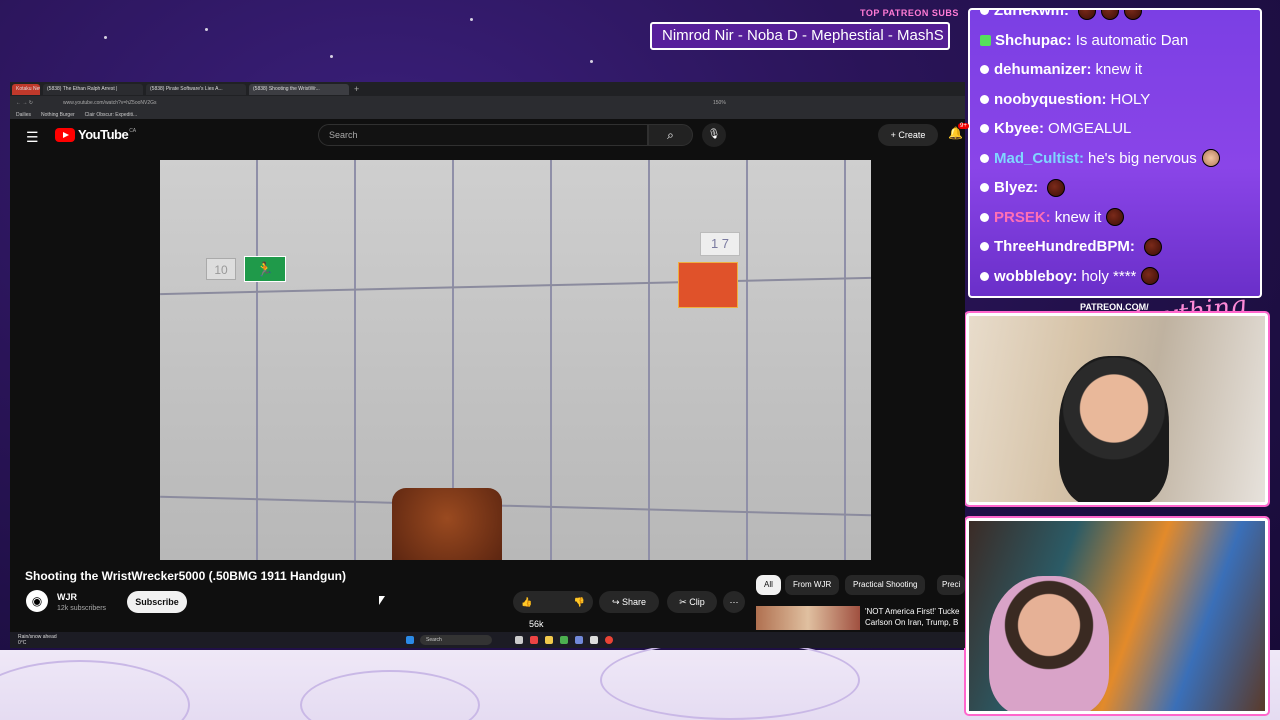  What do you see at coordinates (549, 640) in the screenshot?
I see `file-explorer-icon` at bounding box center [549, 640].